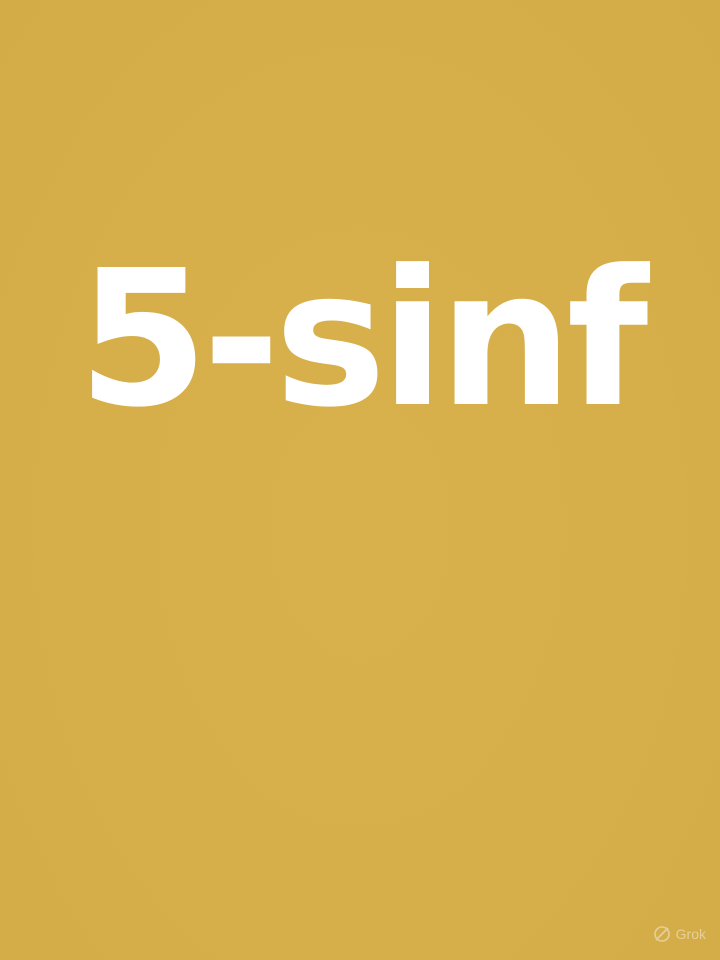 The height and width of the screenshot is (960, 720). I want to click on watermark: Grok, so click(679, 934).